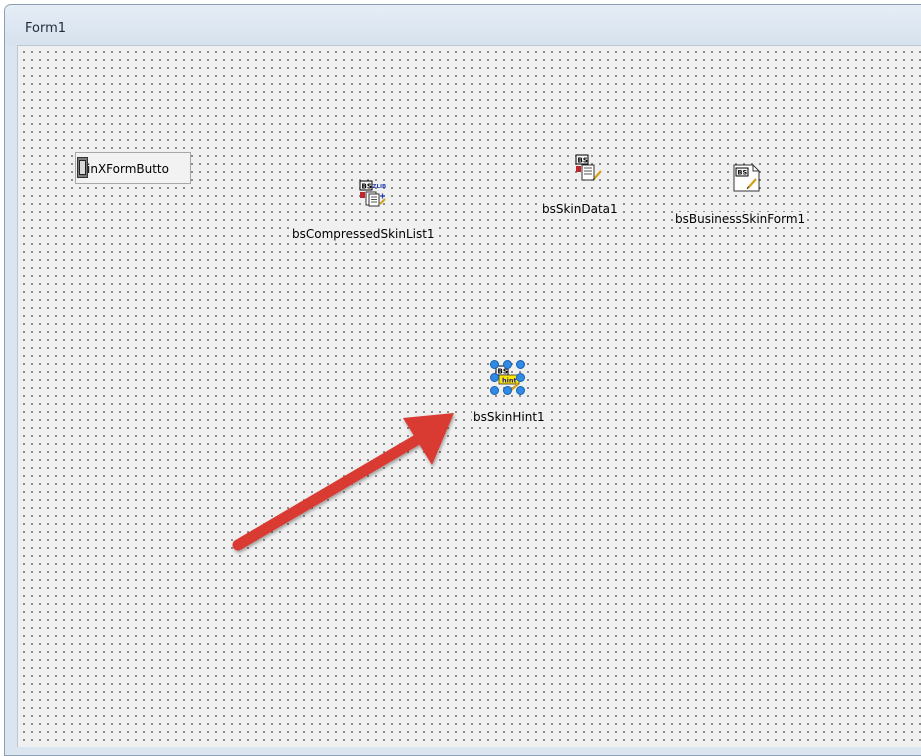  What do you see at coordinates (343, 482) in the screenshot?
I see `annotation-arrow` at bounding box center [343, 482].